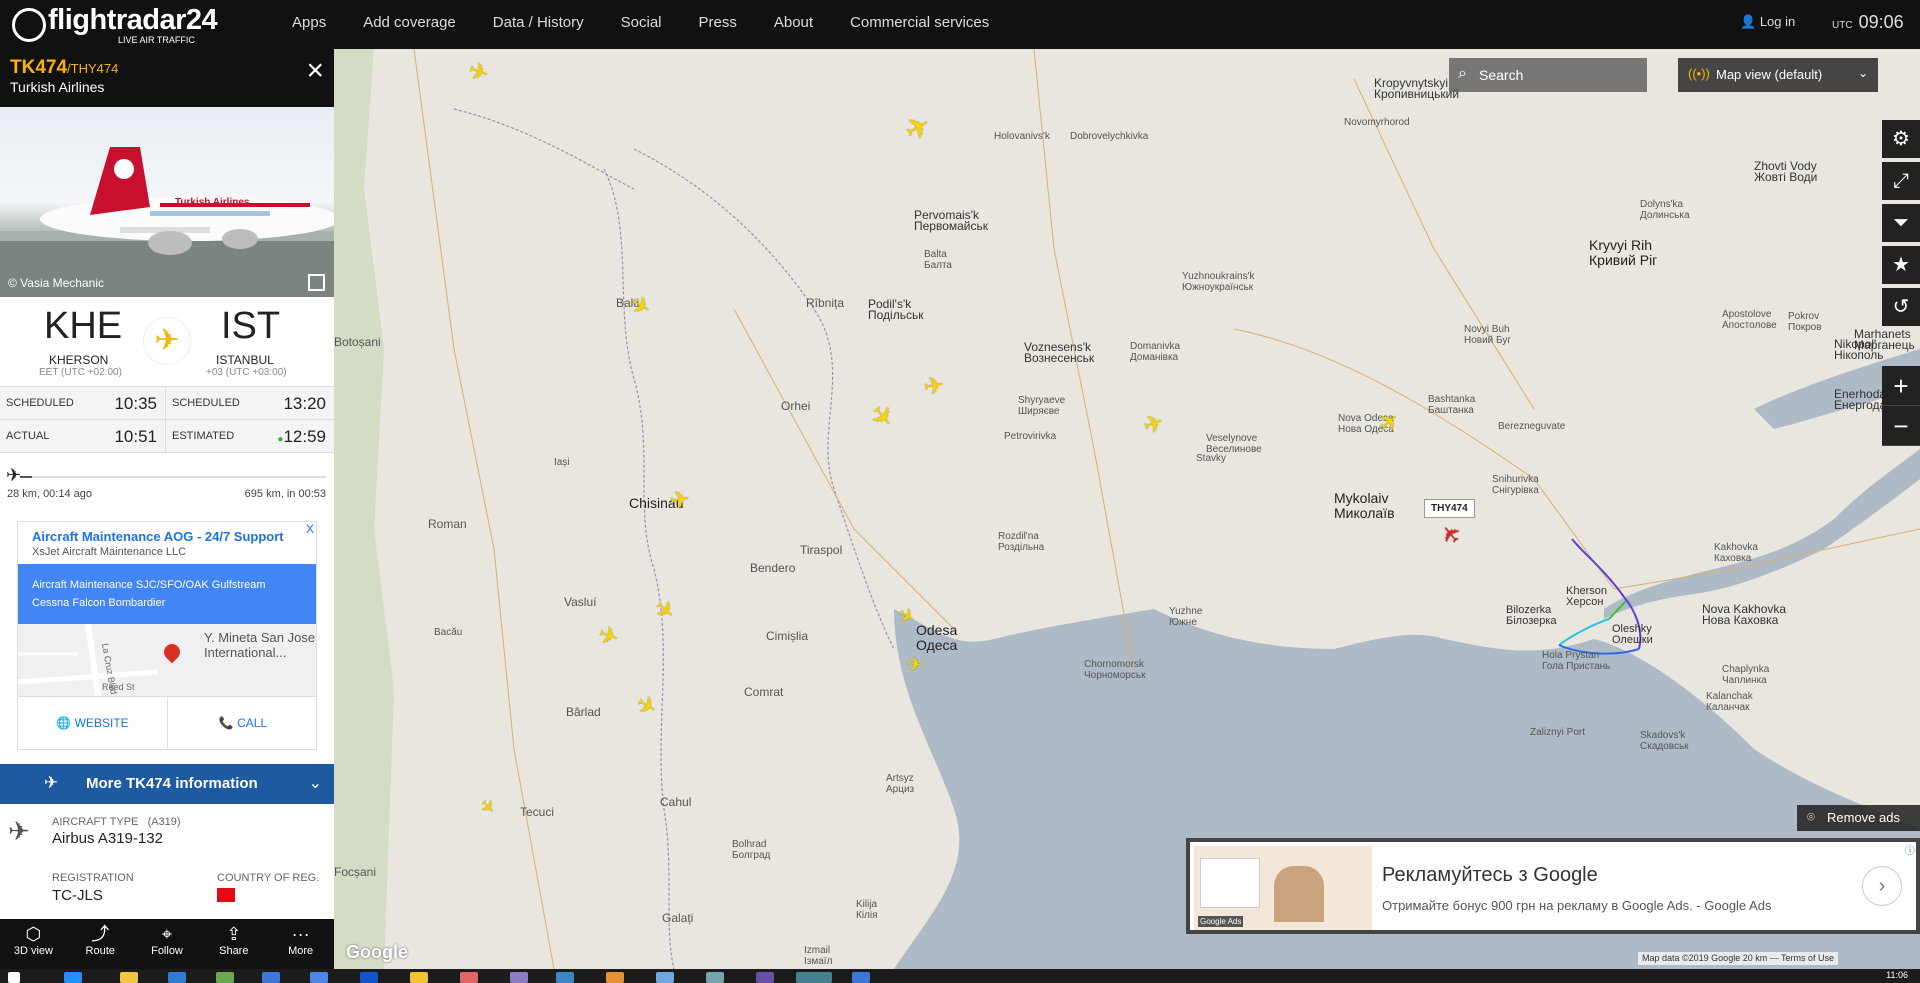  What do you see at coordinates (773, 568) in the screenshot?
I see `city-label: Bendero` at bounding box center [773, 568].